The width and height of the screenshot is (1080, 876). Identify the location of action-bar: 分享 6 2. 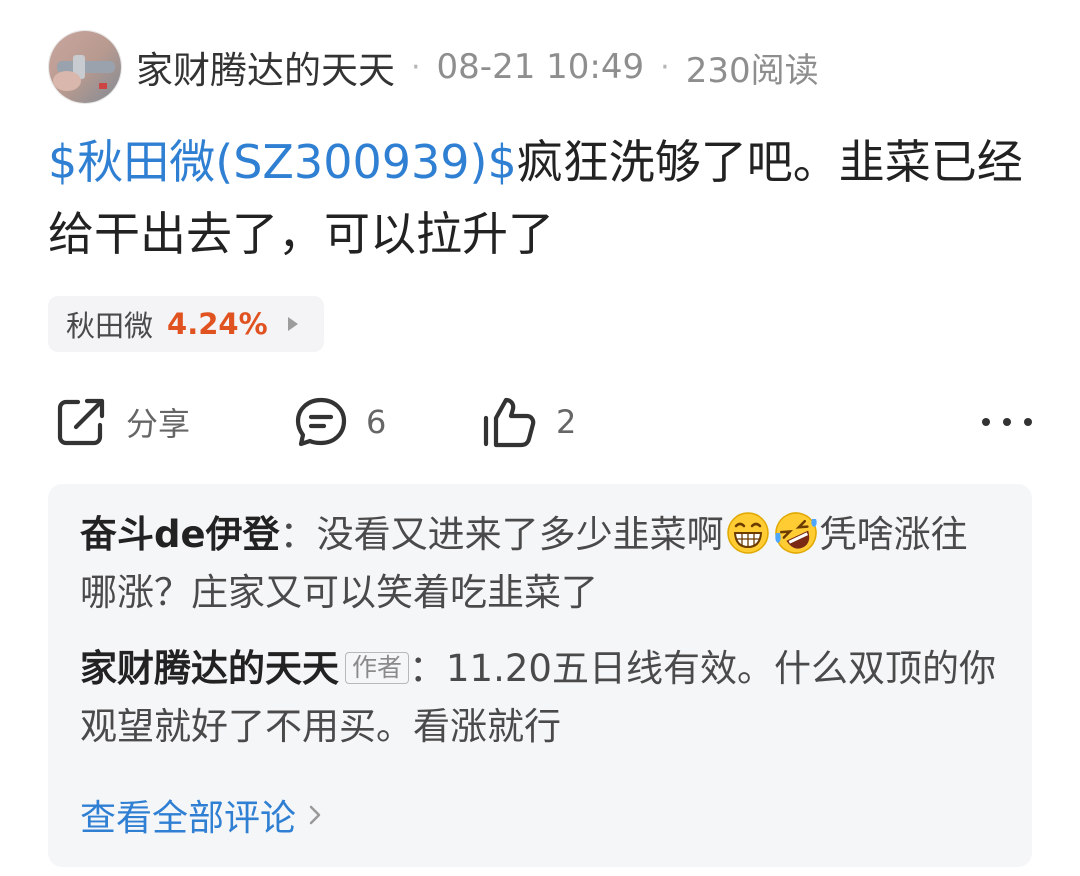
(540, 422).